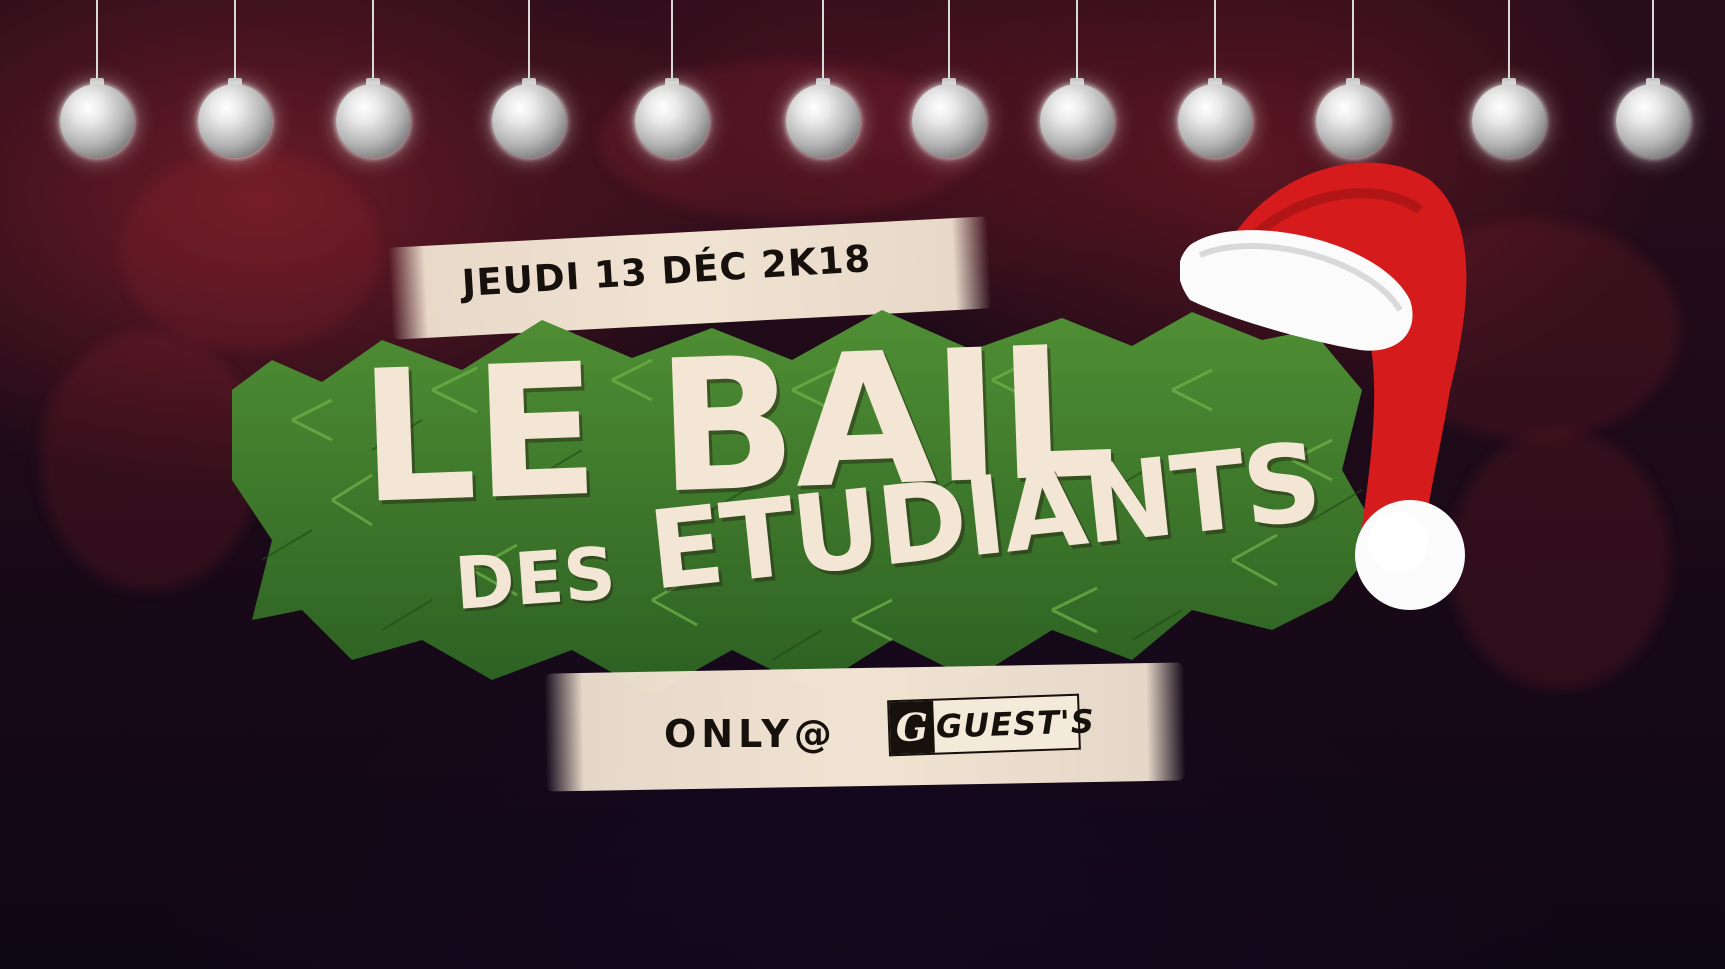 This screenshot has width=1725, height=969. What do you see at coordinates (750, 734) in the screenshot?
I see `only-at-label: ONLY@` at bounding box center [750, 734].